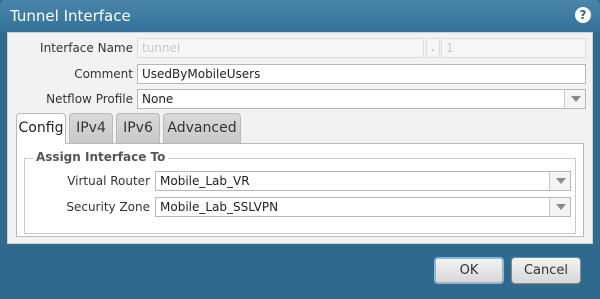 Image resolution: width=600 pixels, height=299 pixels. What do you see at coordinates (469, 270) in the screenshot?
I see `ok-button: OK` at bounding box center [469, 270].